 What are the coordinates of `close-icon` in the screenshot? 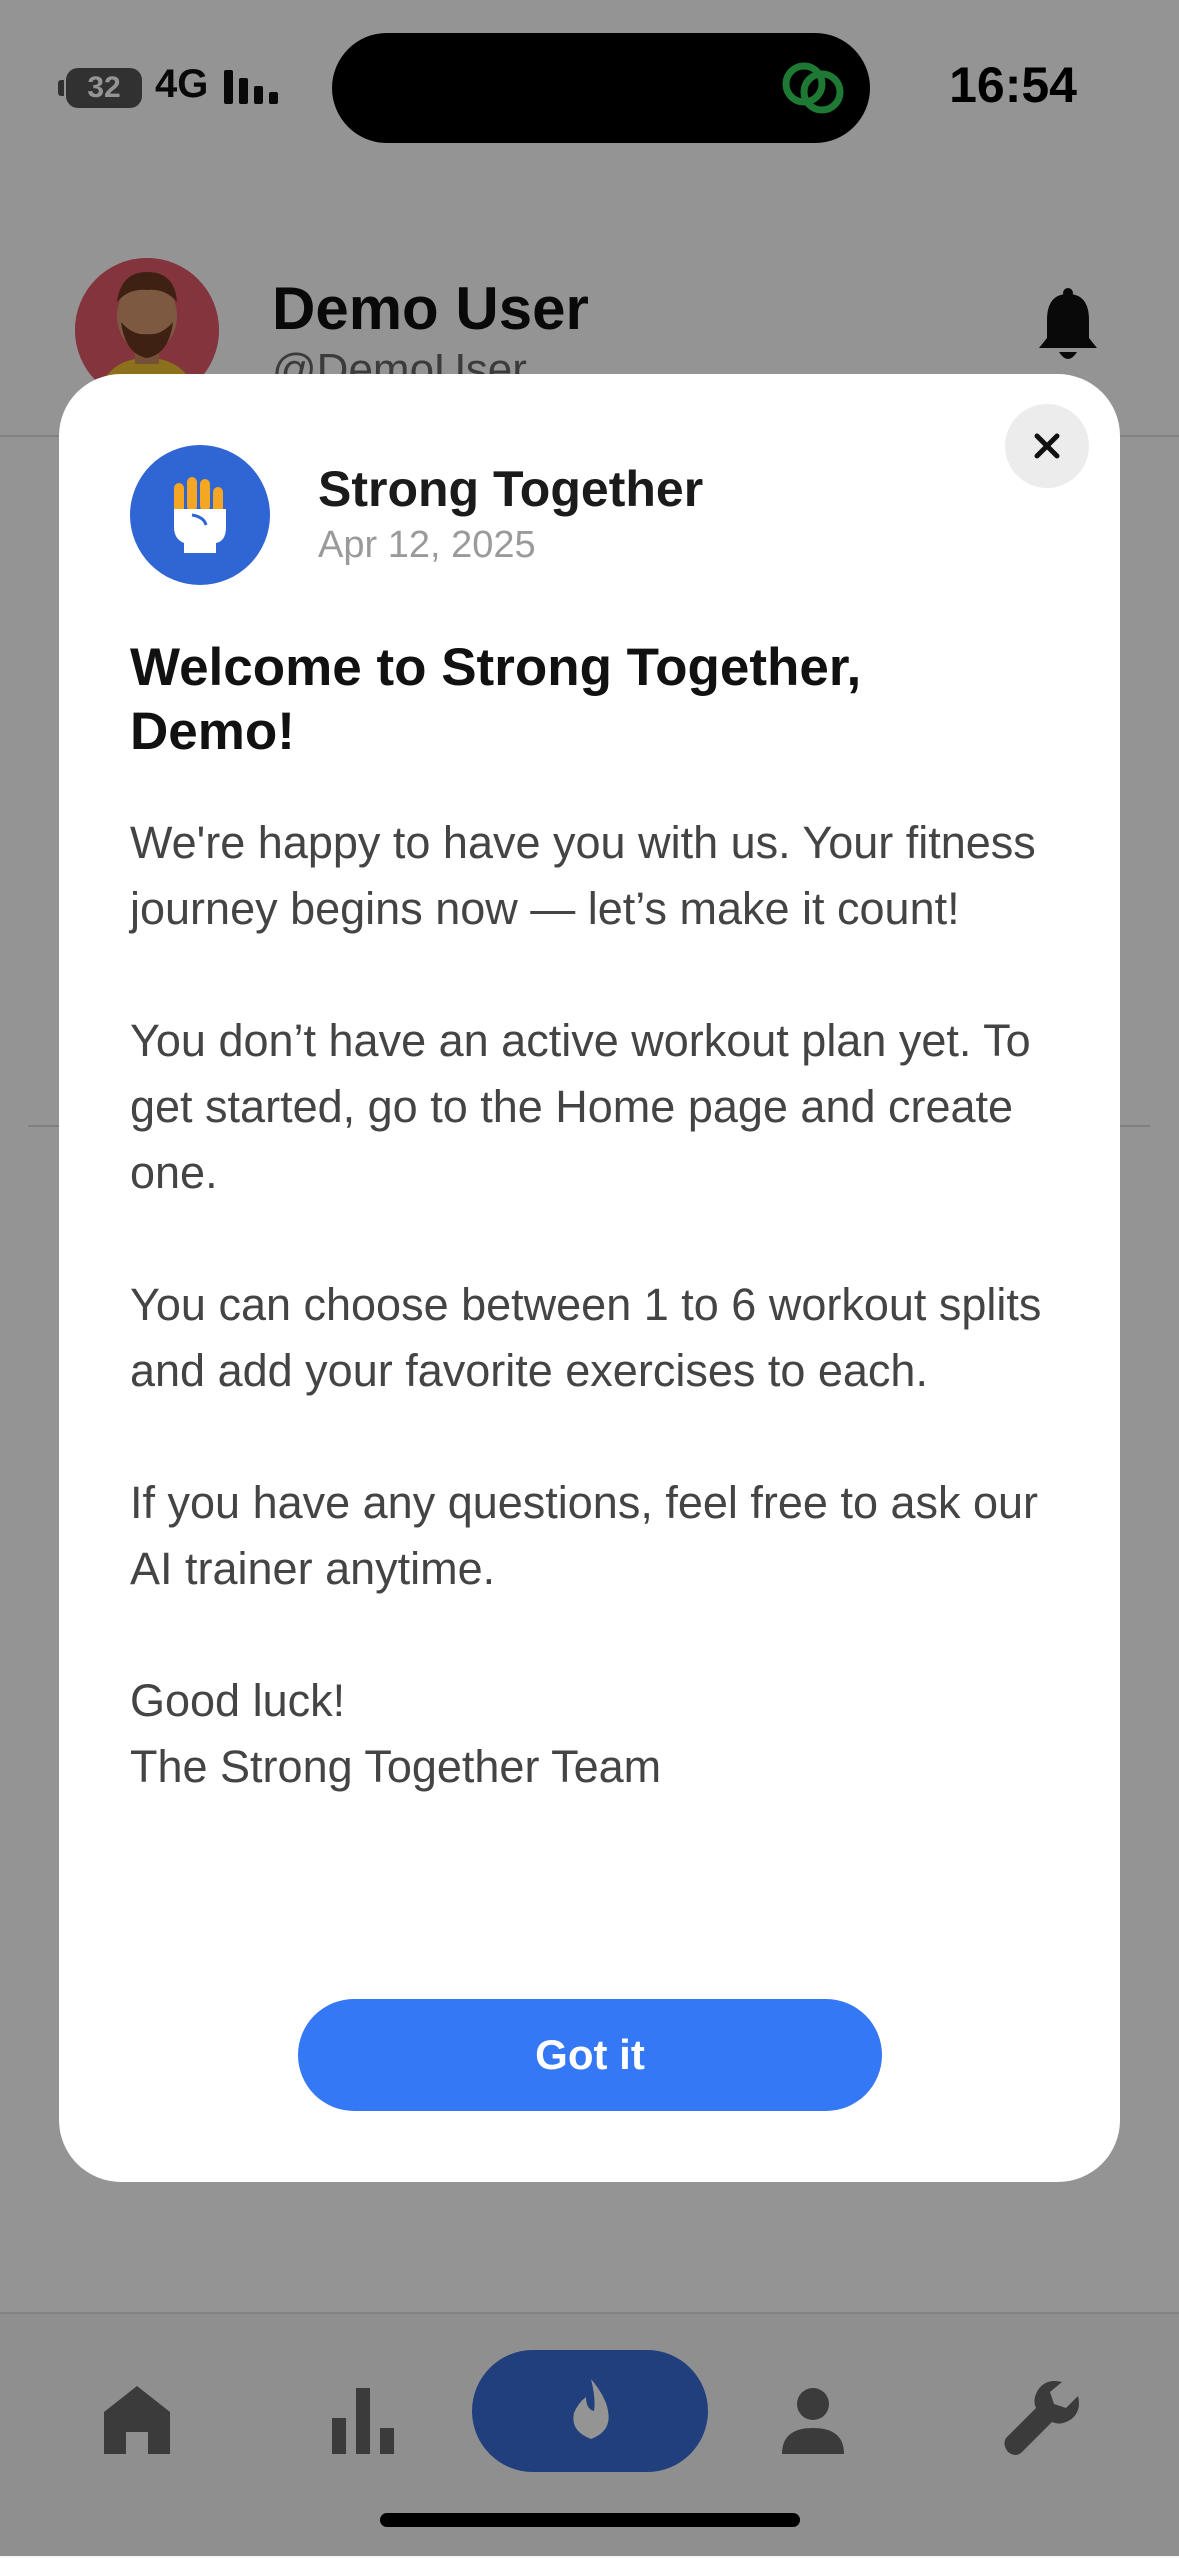 It's located at (1047, 446).